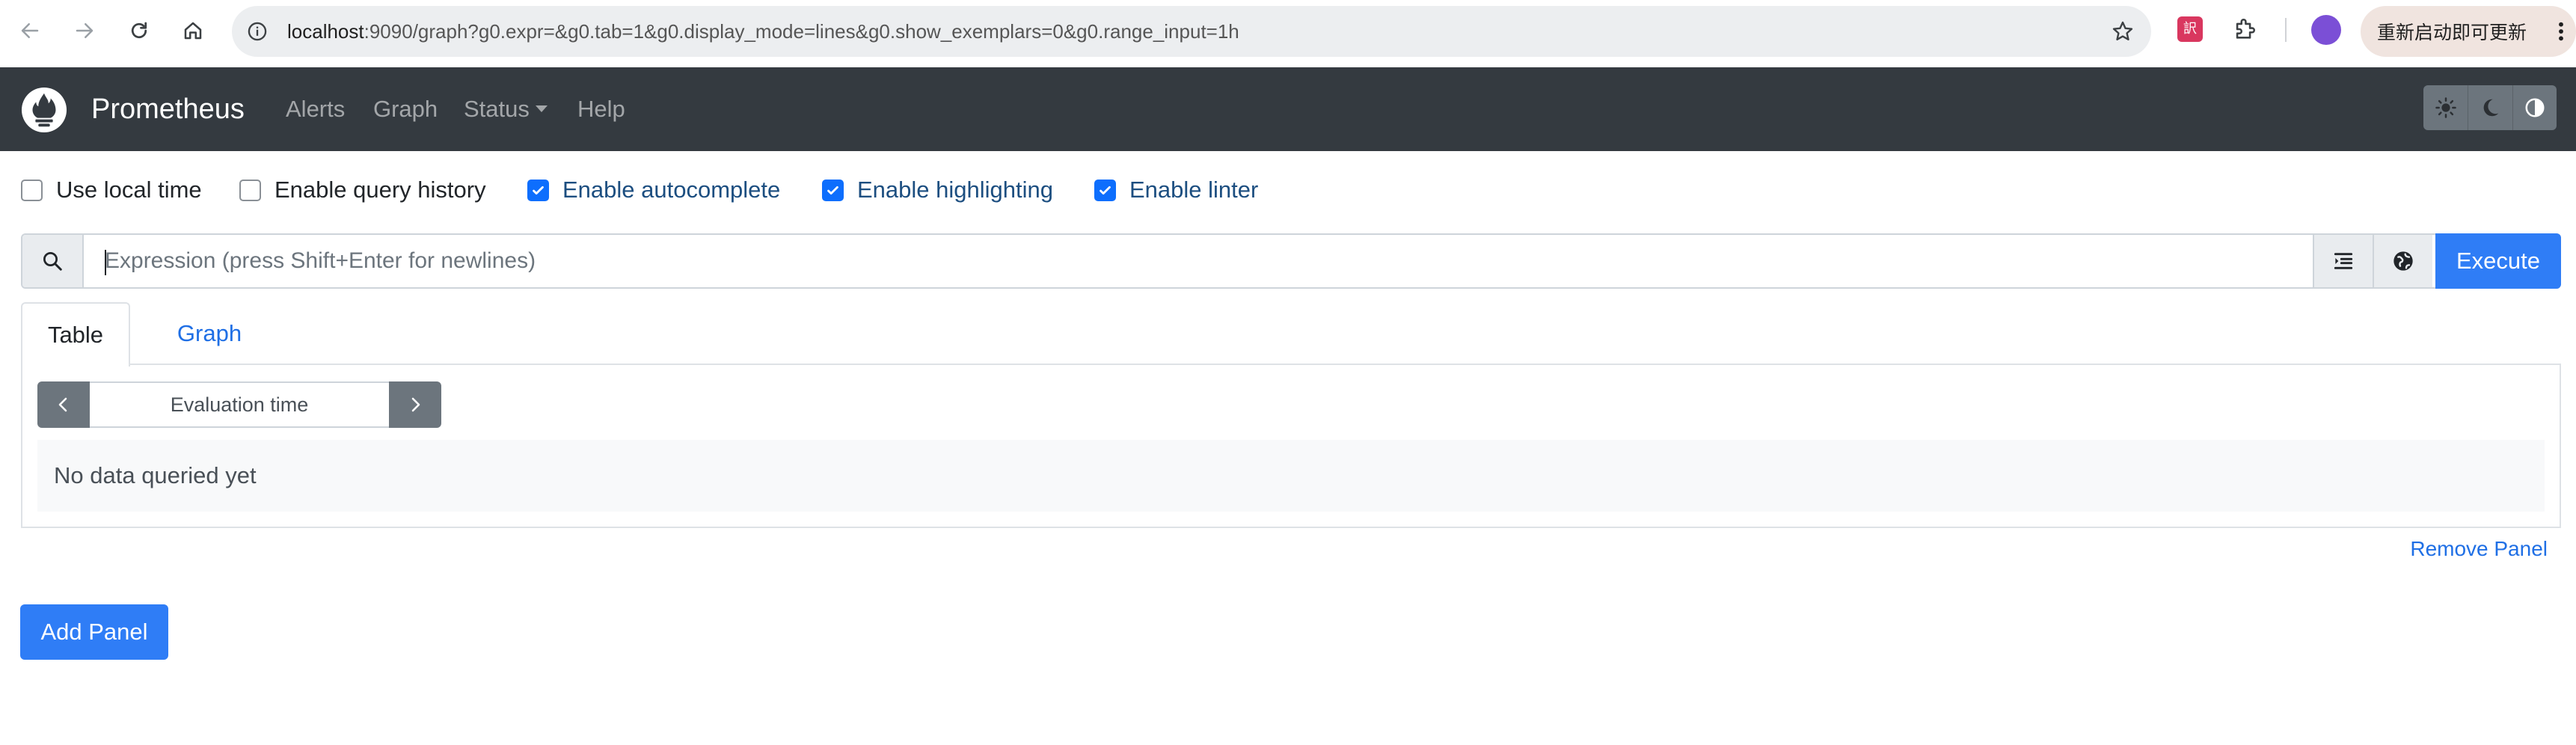  I want to click on evaluation-time-control: Evaluation time, so click(239, 404).